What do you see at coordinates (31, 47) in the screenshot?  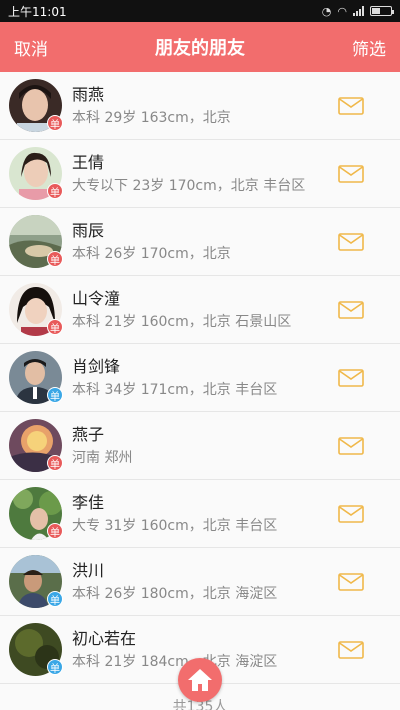 I see `cancel-button: 取消` at bounding box center [31, 47].